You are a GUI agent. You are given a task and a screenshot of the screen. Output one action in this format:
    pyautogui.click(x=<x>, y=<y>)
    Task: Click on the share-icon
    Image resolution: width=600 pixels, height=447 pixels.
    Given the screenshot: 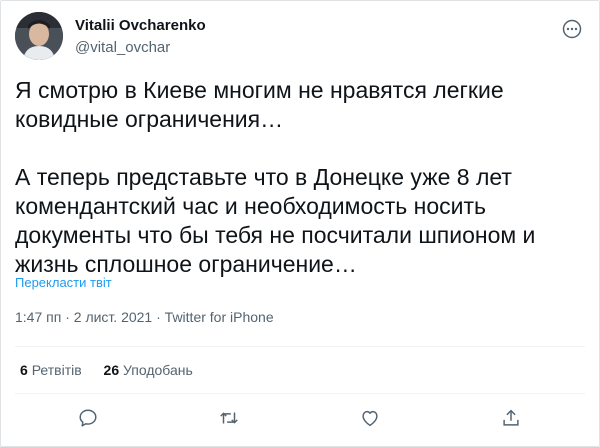 What is the action you would take?
    pyautogui.click(x=511, y=418)
    